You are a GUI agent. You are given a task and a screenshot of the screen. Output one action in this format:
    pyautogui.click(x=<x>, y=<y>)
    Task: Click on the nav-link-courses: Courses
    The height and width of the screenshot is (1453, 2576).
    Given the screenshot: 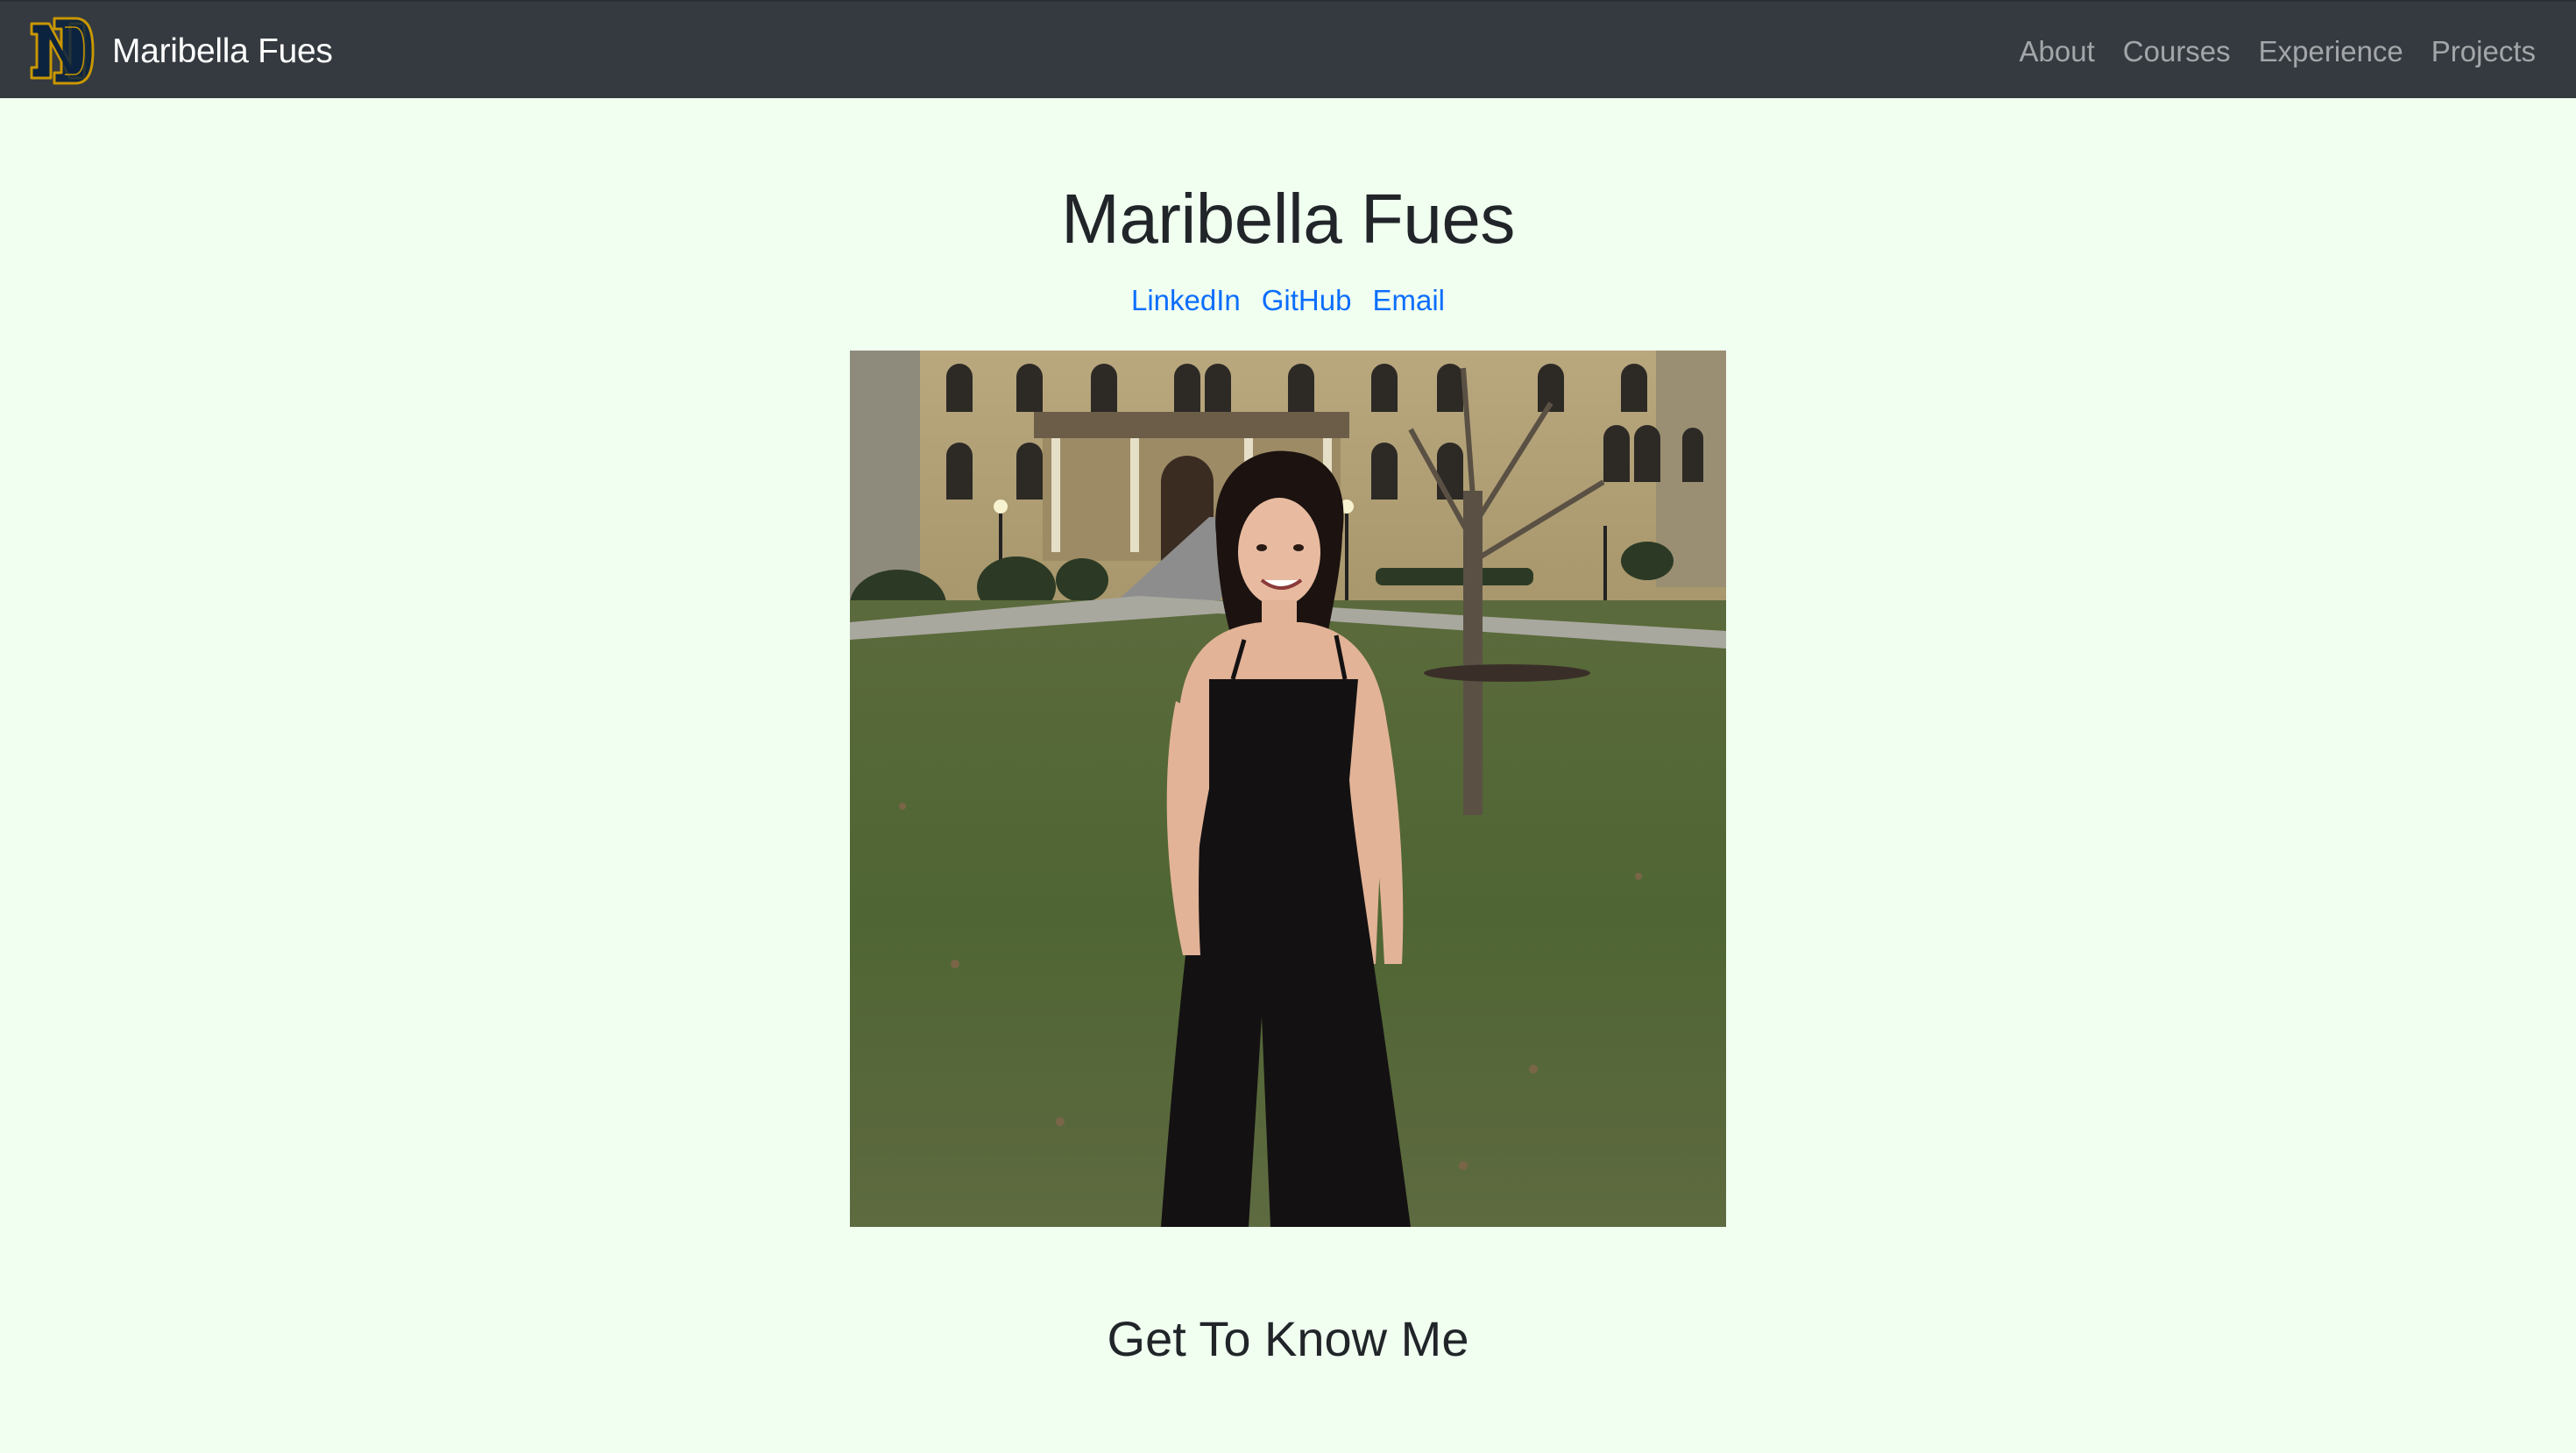 What is the action you would take?
    pyautogui.click(x=2177, y=51)
    